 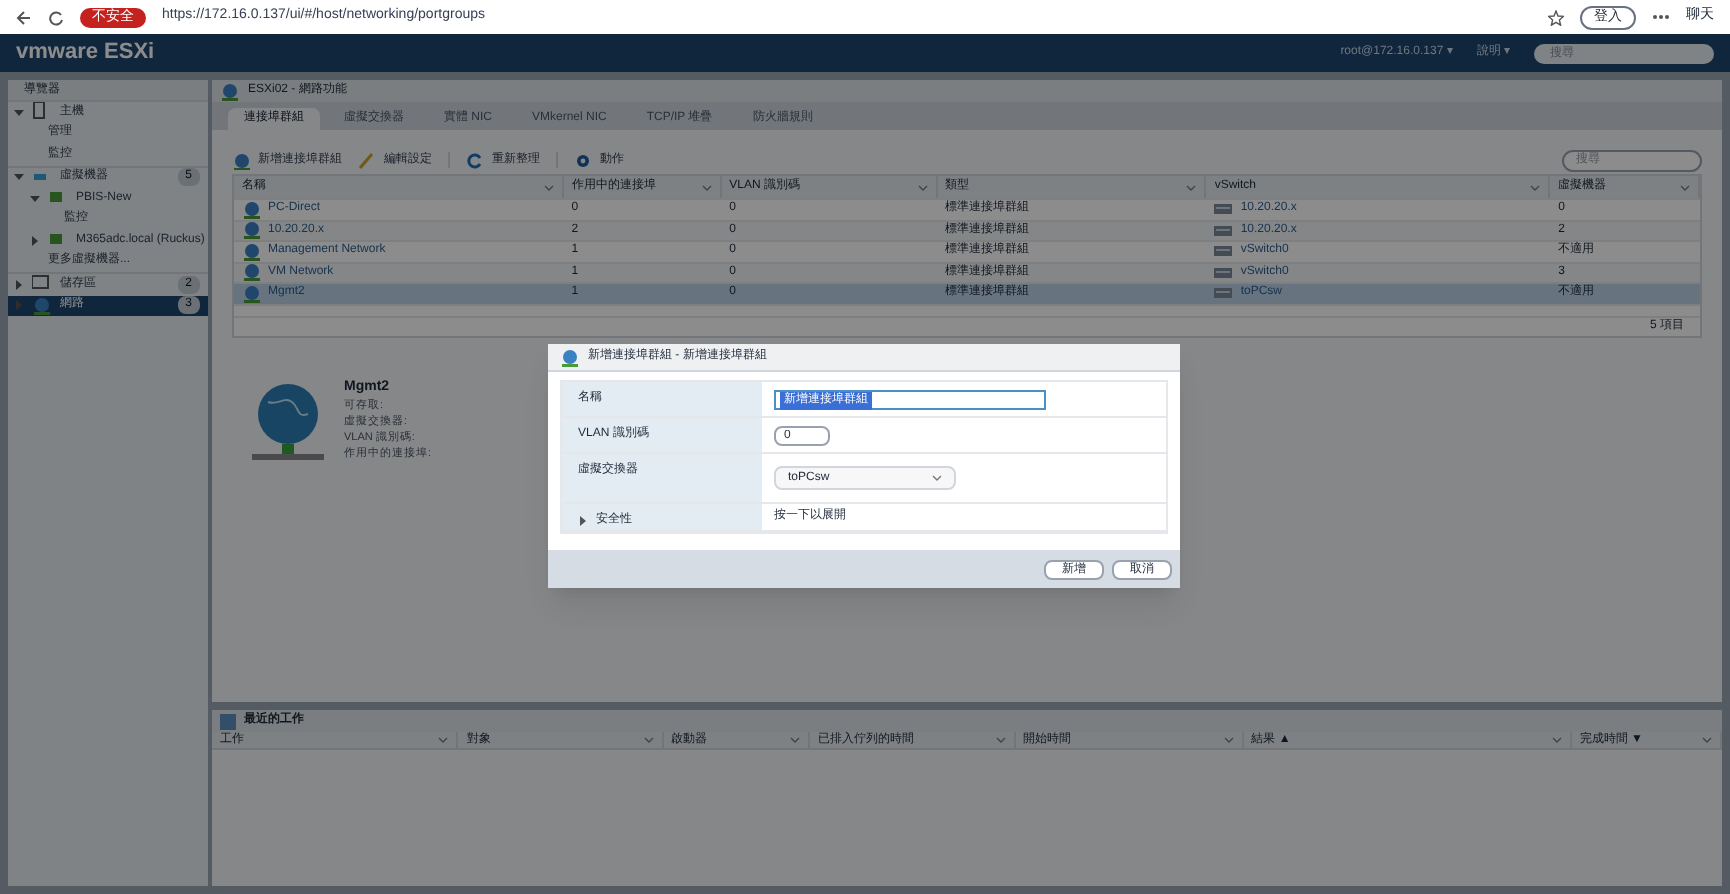 What do you see at coordinates (583, 160) in the screenshot?
I see `gear-icon` at bounding box center [583, 160].